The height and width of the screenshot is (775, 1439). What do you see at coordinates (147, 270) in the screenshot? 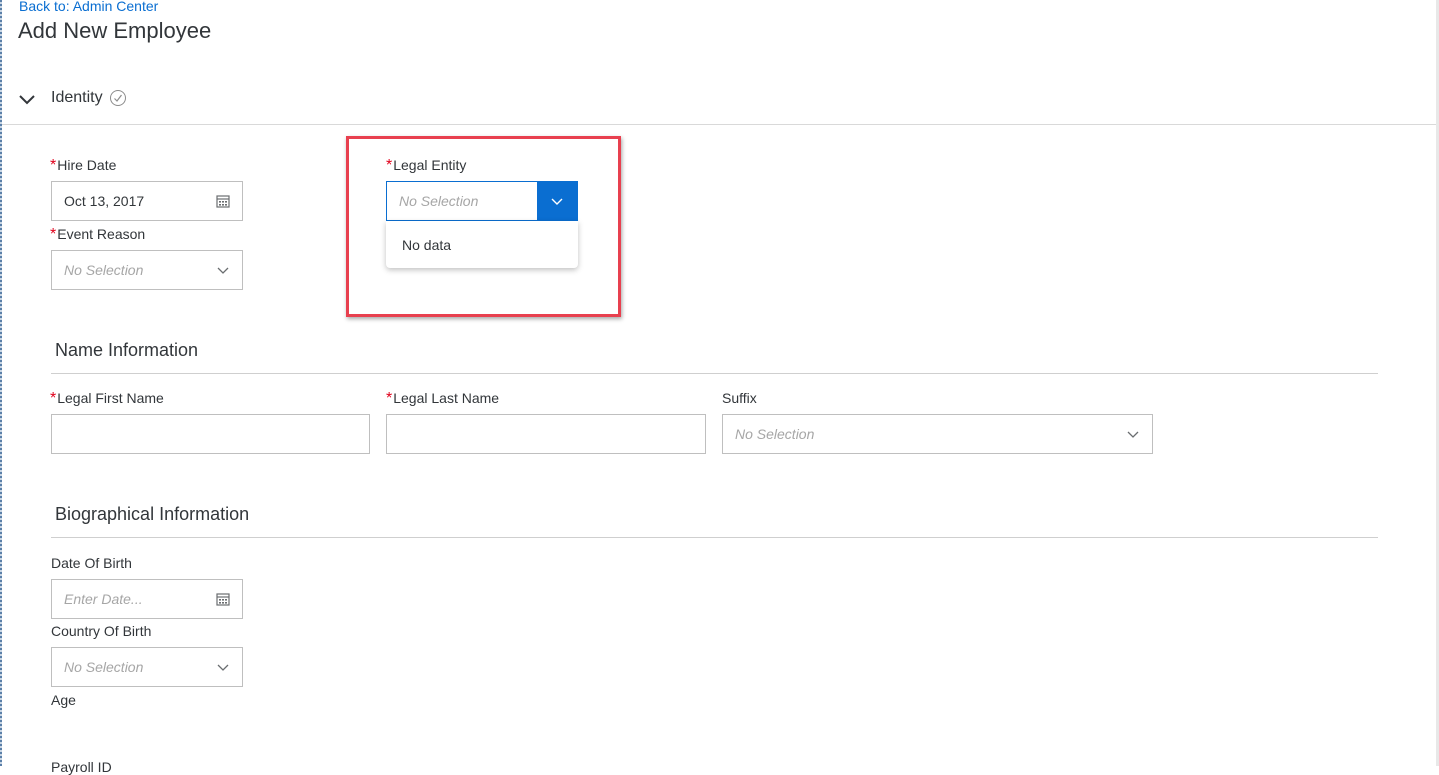
I see `event-reason-select: No Selection` at bounding box center [147, 270].